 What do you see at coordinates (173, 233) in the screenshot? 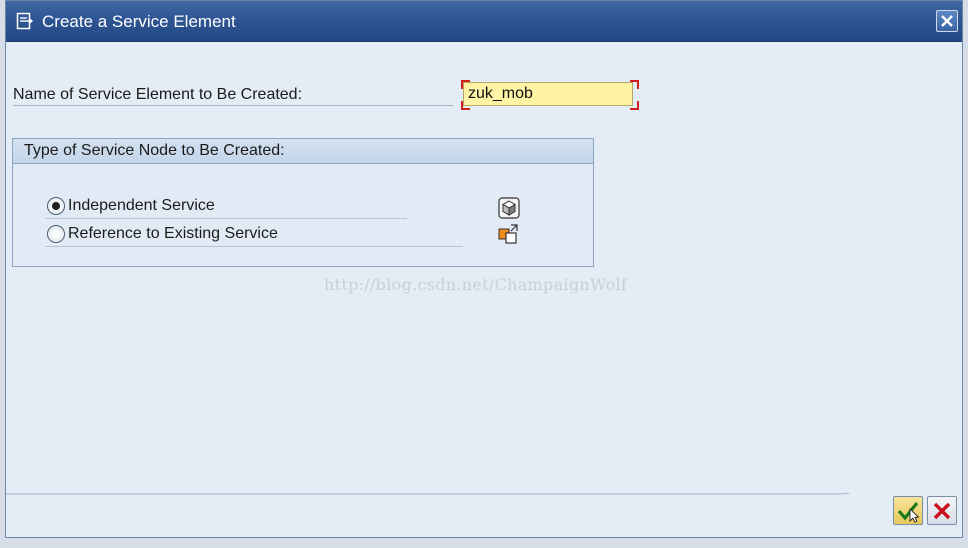
I see `radio-label-reference: Reference to Existing Service` at bounding box center [173, 233].